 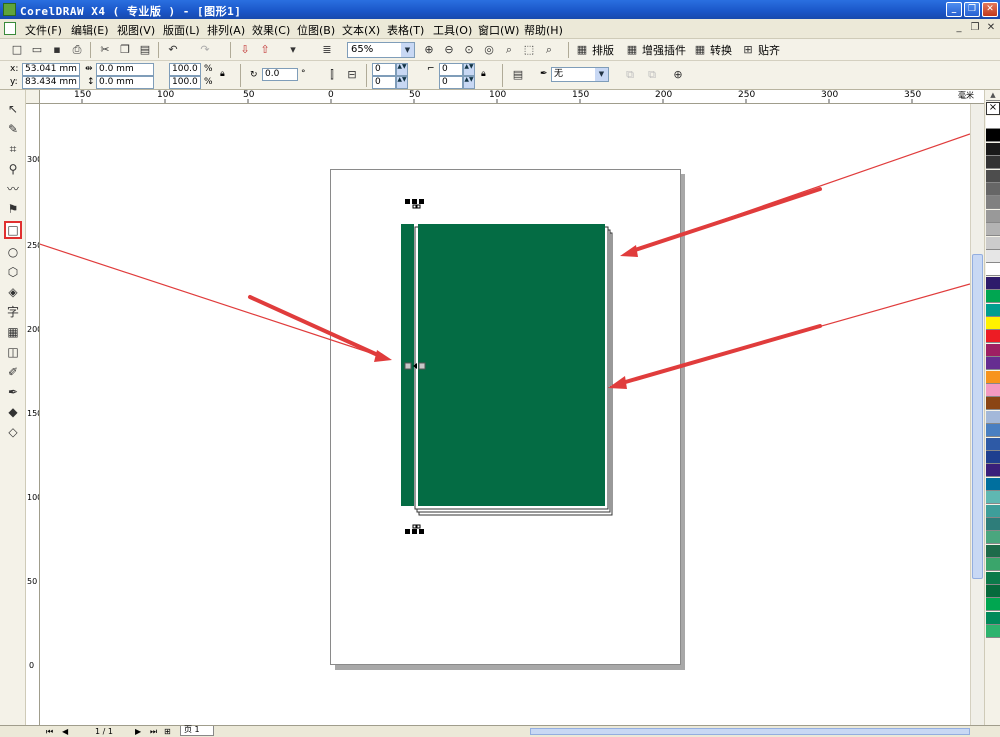 I want to click on next-page-icon: ▶, so click(x=138, y=731).